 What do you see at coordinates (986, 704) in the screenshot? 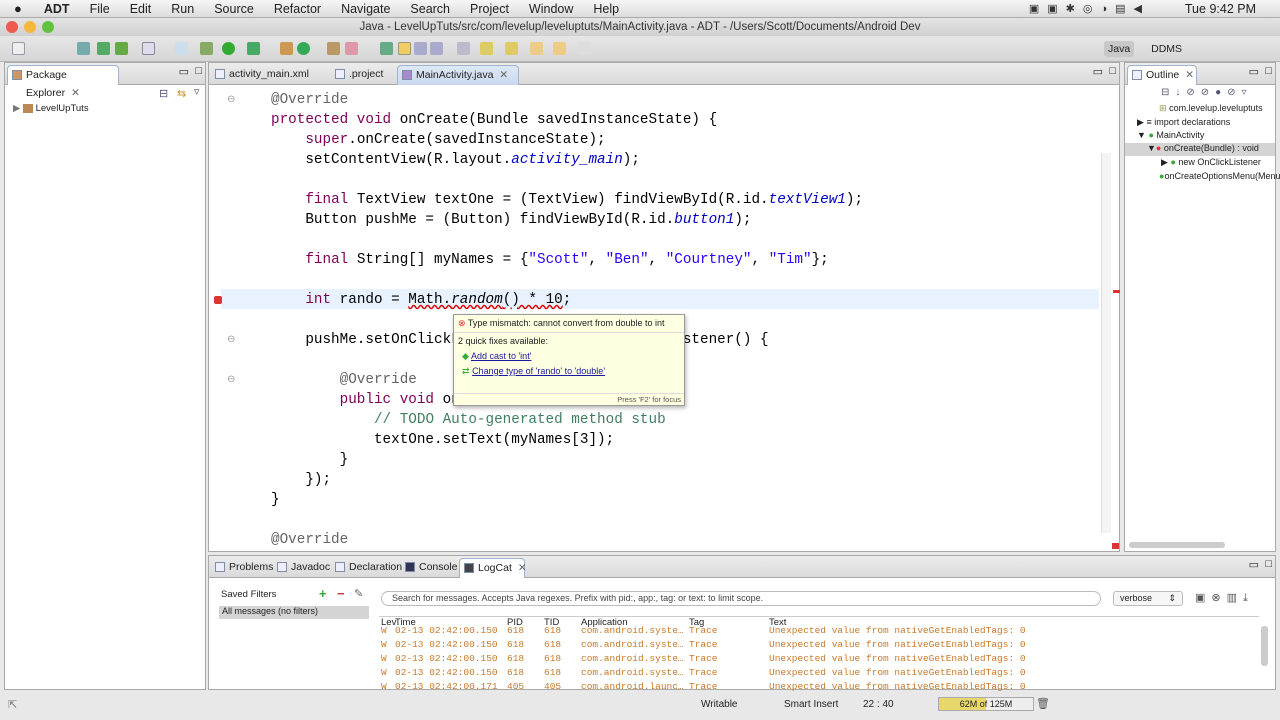
I see `heap-status: 62M of 125M` at bounding box center [986, 704].